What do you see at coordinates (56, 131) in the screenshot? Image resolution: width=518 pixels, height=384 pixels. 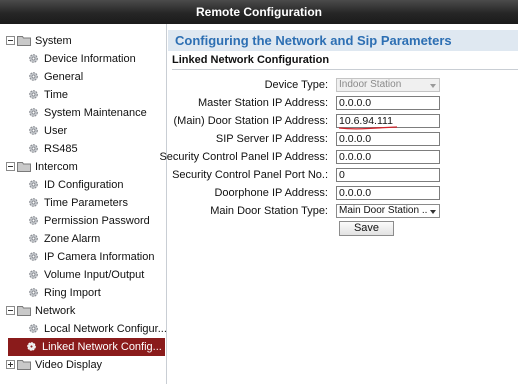 I see `sidebar-item-label: User` at bounding box center [56, 131].